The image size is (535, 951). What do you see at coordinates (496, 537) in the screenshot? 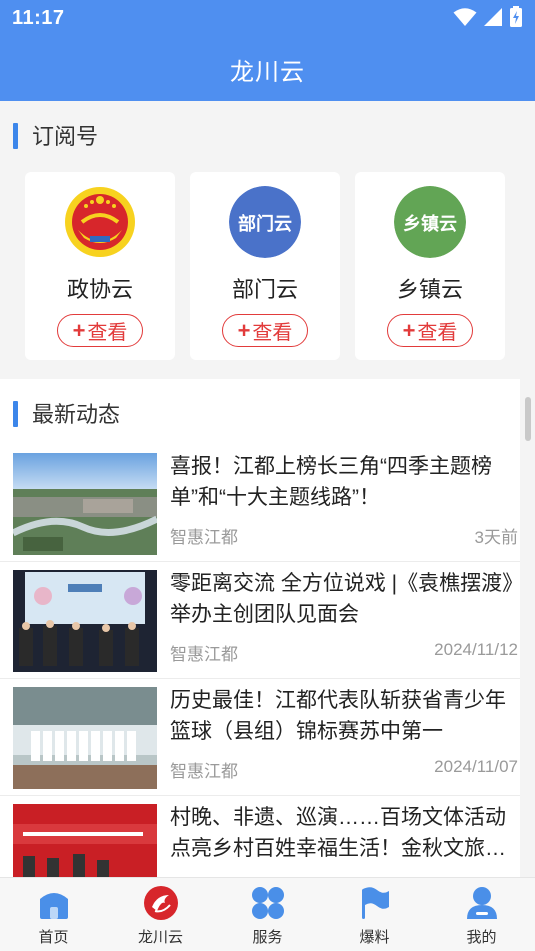
I see `news-item-time: 3天前` at bounding box center [496, 537].